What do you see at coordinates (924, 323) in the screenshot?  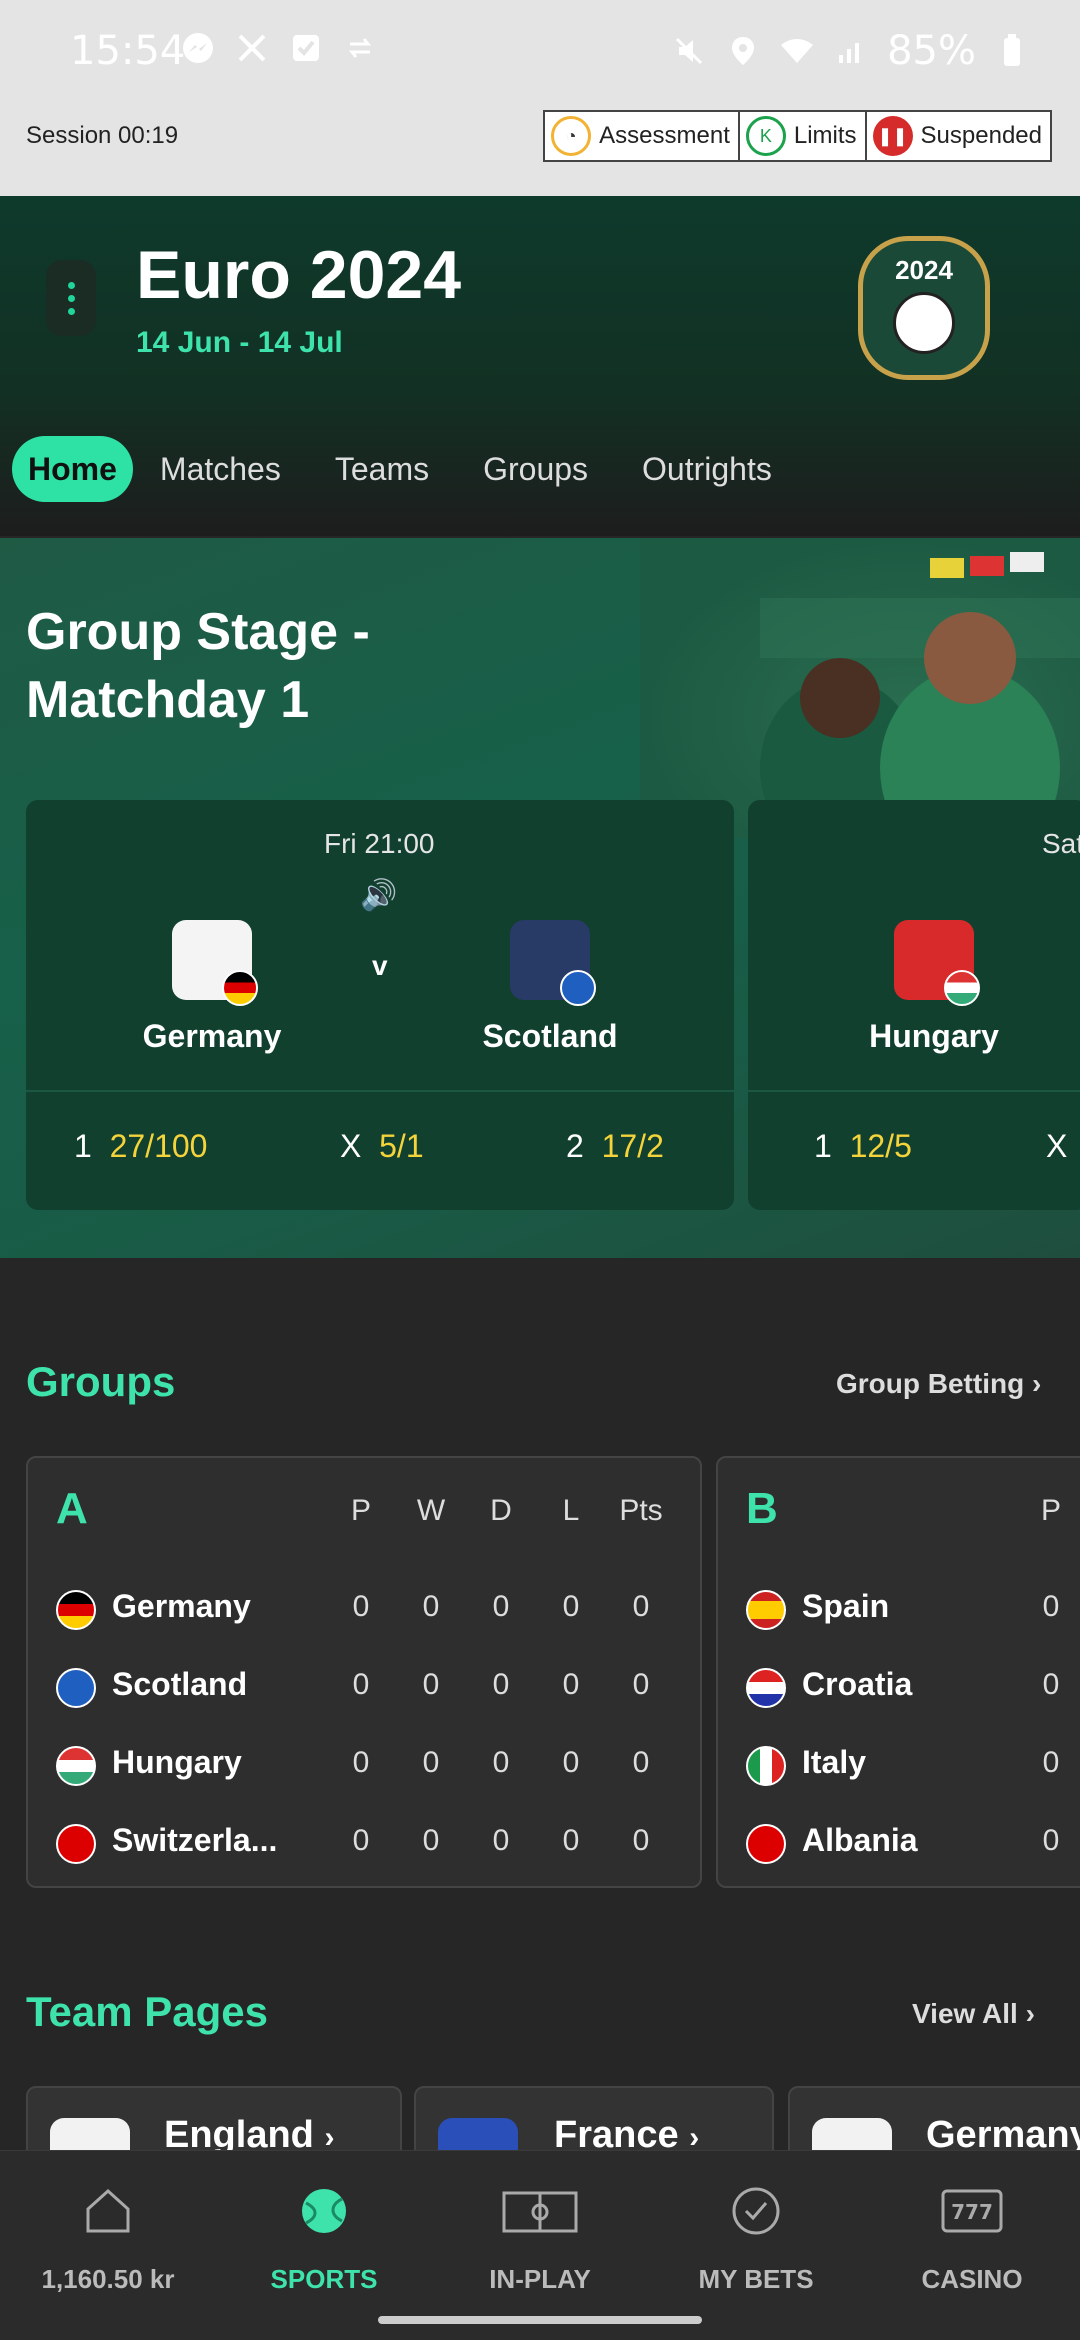 I see `football-icon` at bounding box center [924, 323].